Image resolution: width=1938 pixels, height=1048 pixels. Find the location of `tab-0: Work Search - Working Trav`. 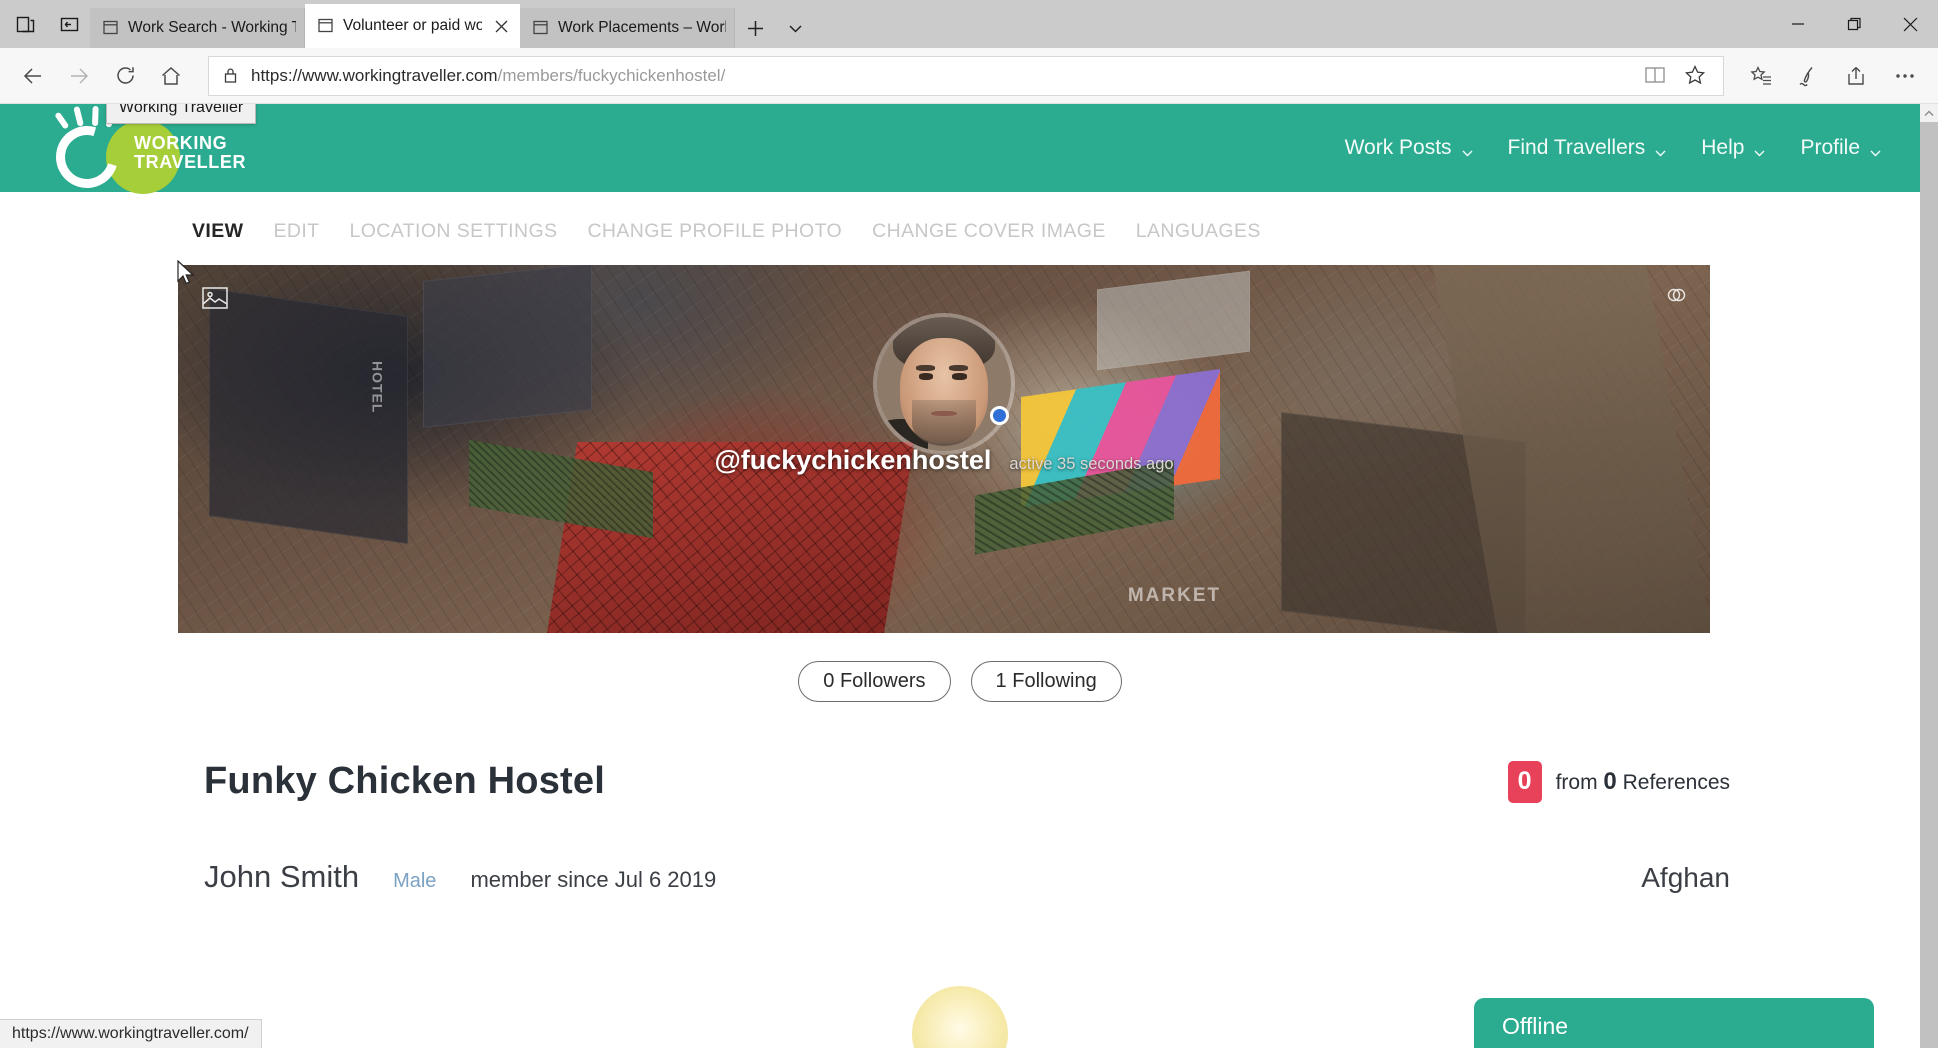

tab-0: Work Search - Working Trav is located at coordinates (197, 28).